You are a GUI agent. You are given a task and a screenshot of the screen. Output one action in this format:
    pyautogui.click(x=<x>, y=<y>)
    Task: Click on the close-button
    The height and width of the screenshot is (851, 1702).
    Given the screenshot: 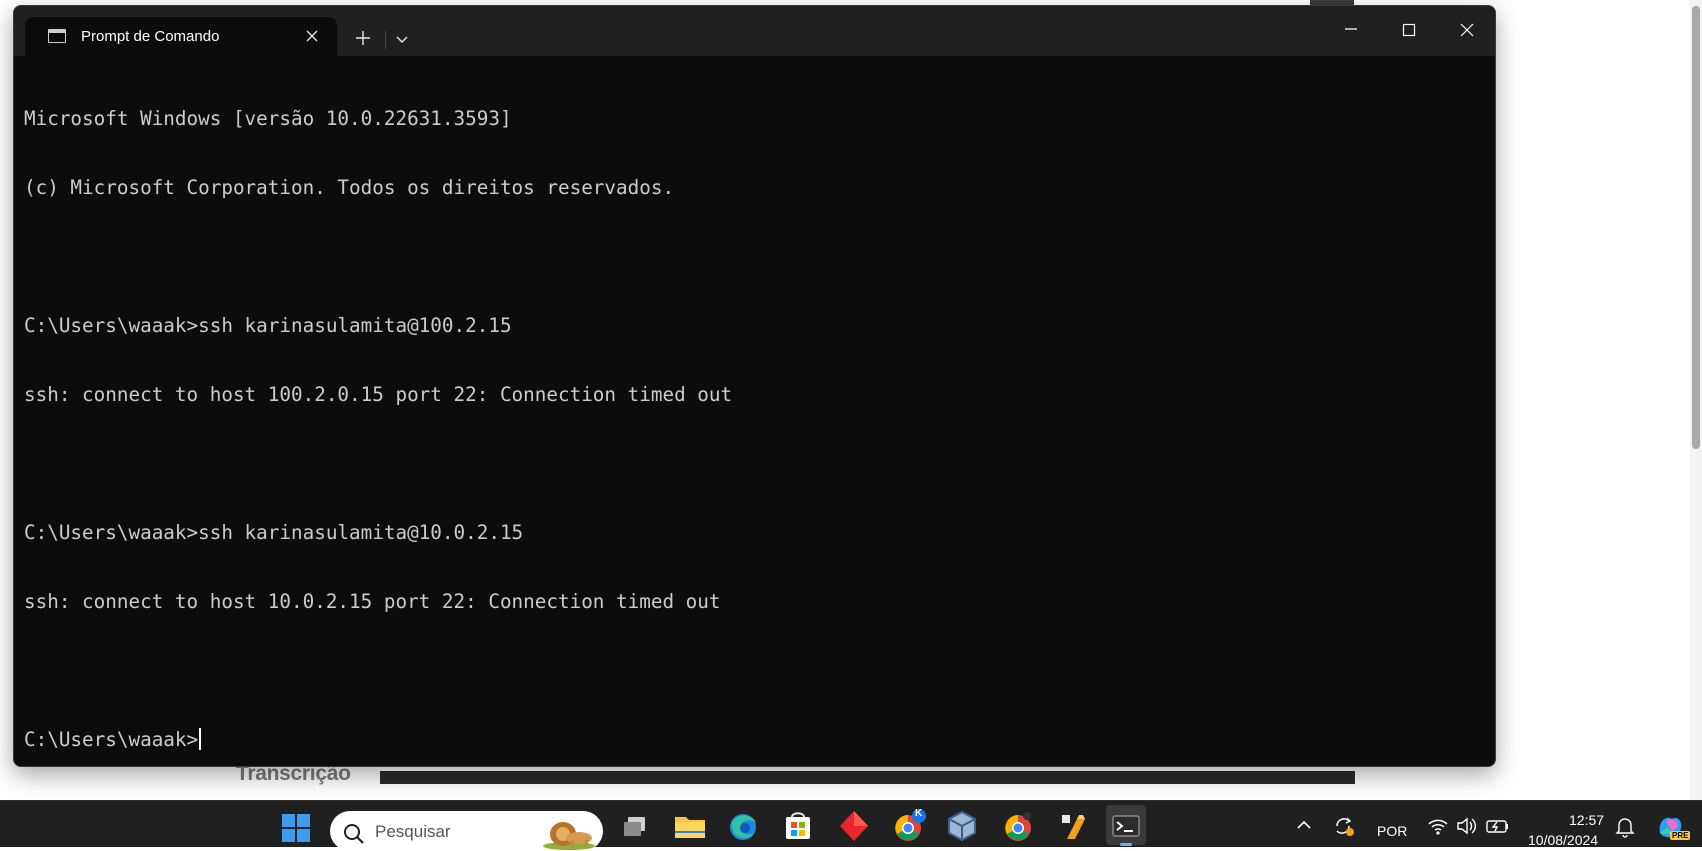 What is the action you would take?
    pyautogui.click(x=1467, y=31)
    